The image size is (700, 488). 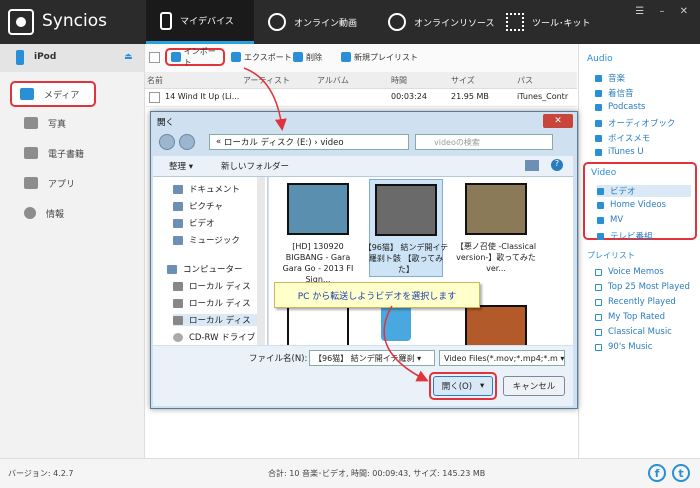 I want to click on video-item-tv: テレビ番組, so click(x=625, y=236).